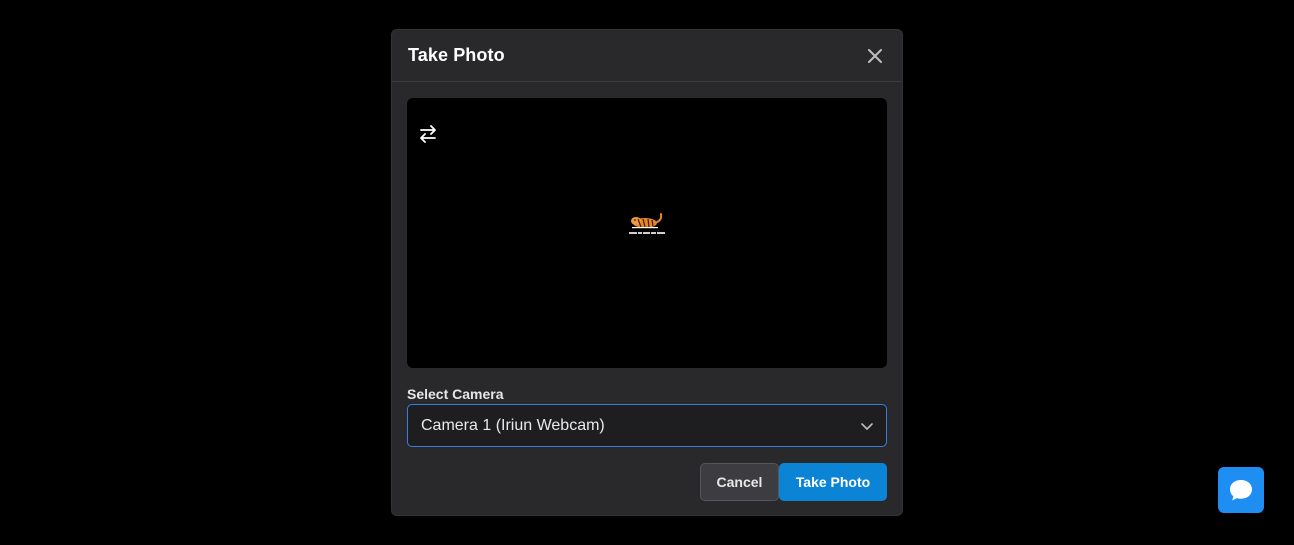 Image resolution: width=1294 pixels, height=545 pixels. I want to click on chat-widget-button, so click(1241, 490).